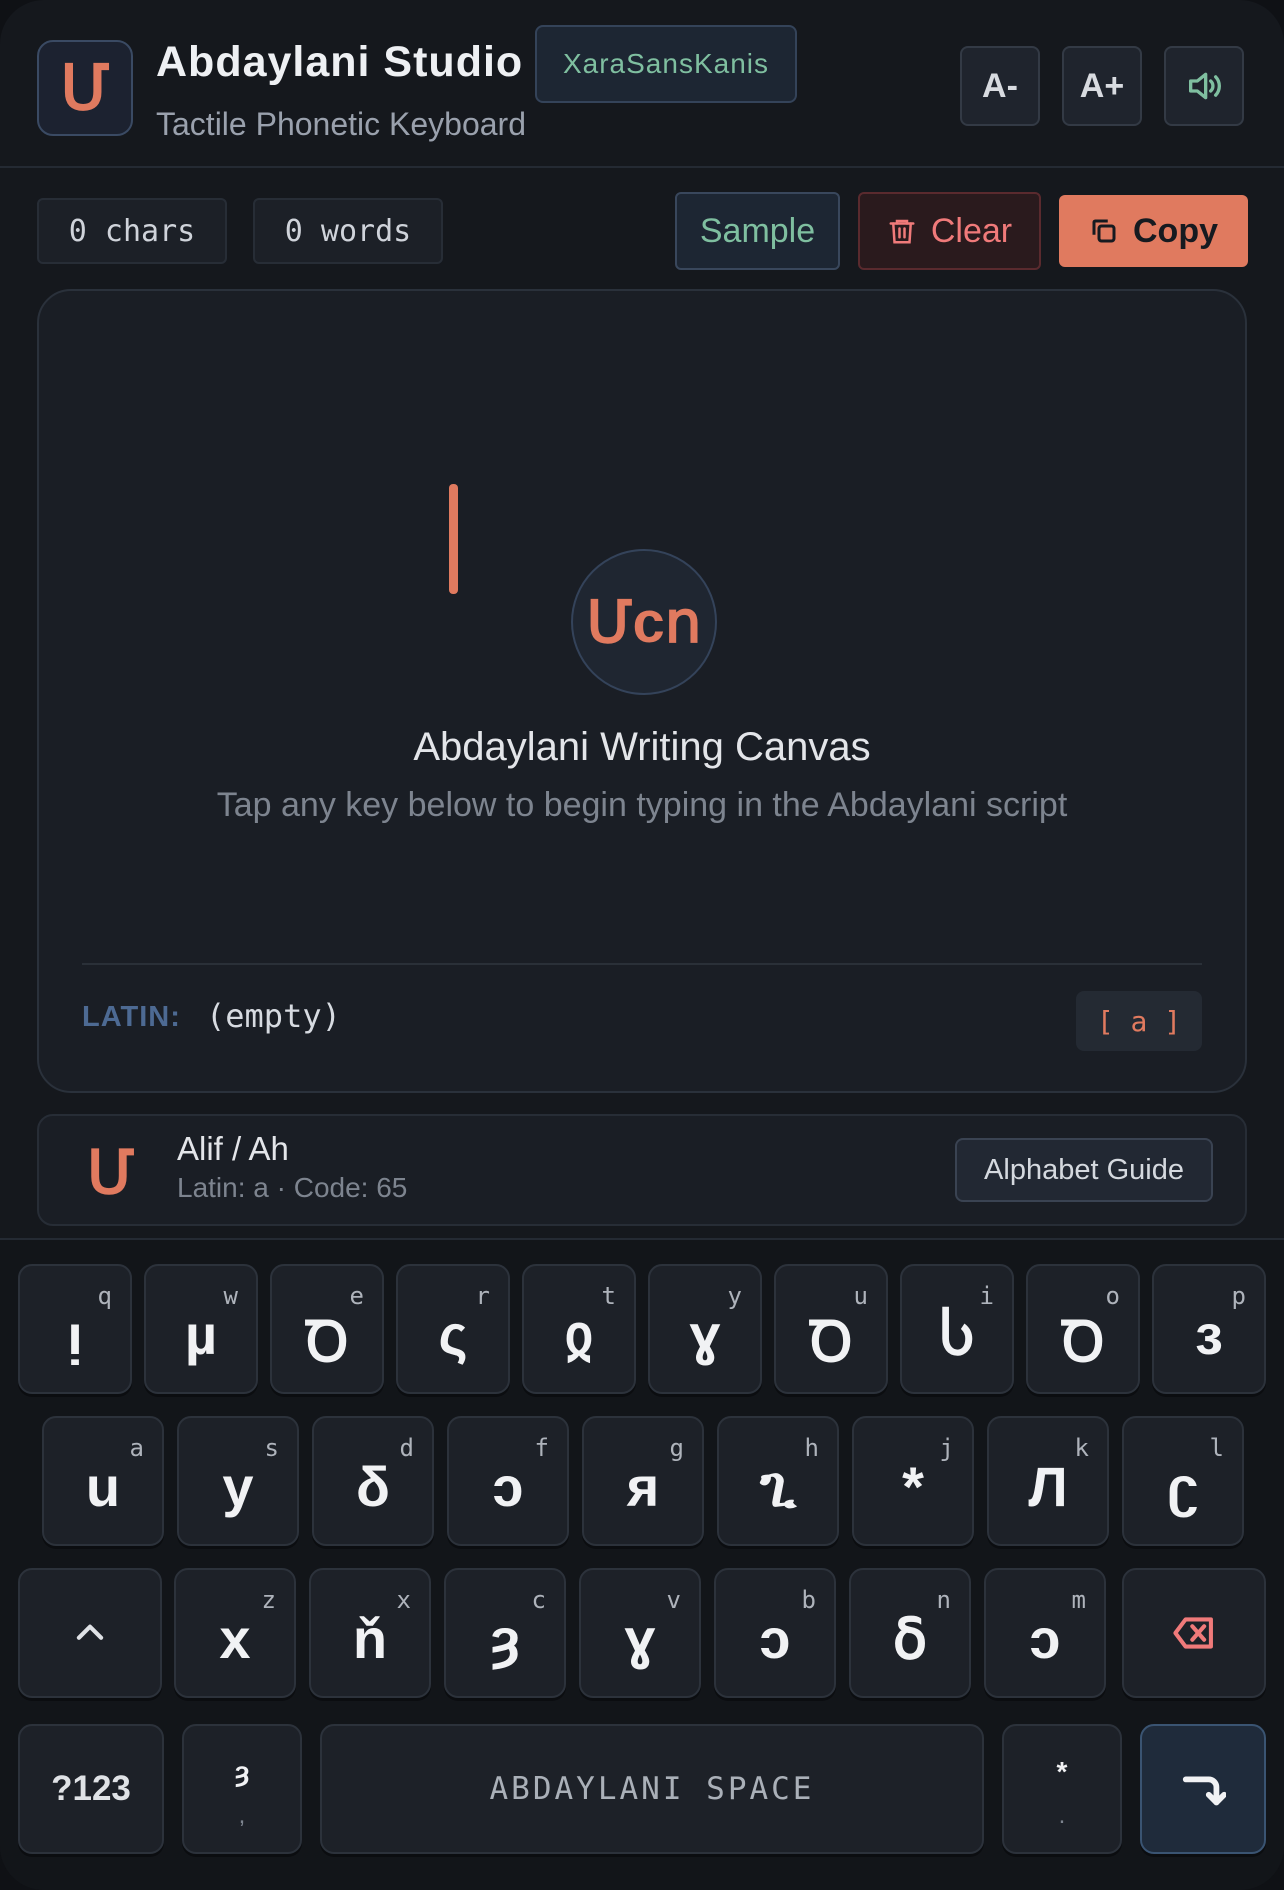 This screenshot has width=1284, height=1890. I want to click on key-i: iႱ, so click(957, 1329).